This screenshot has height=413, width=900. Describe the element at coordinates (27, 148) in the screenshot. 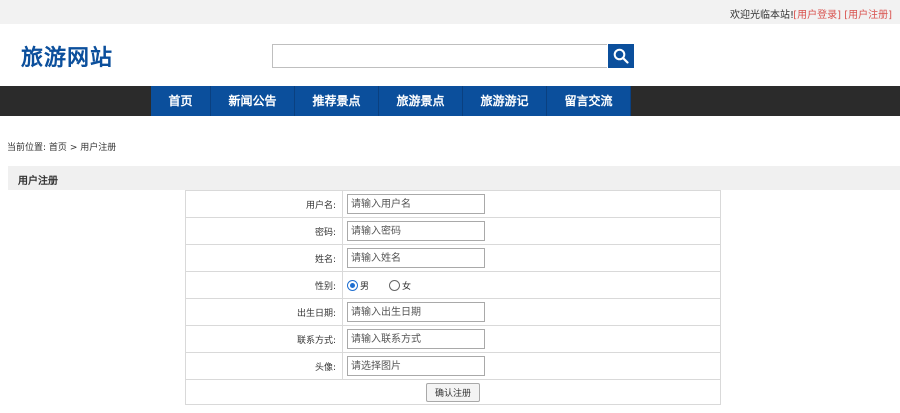

I see `breadcrumb-prefix: 当前位置:` at that location.